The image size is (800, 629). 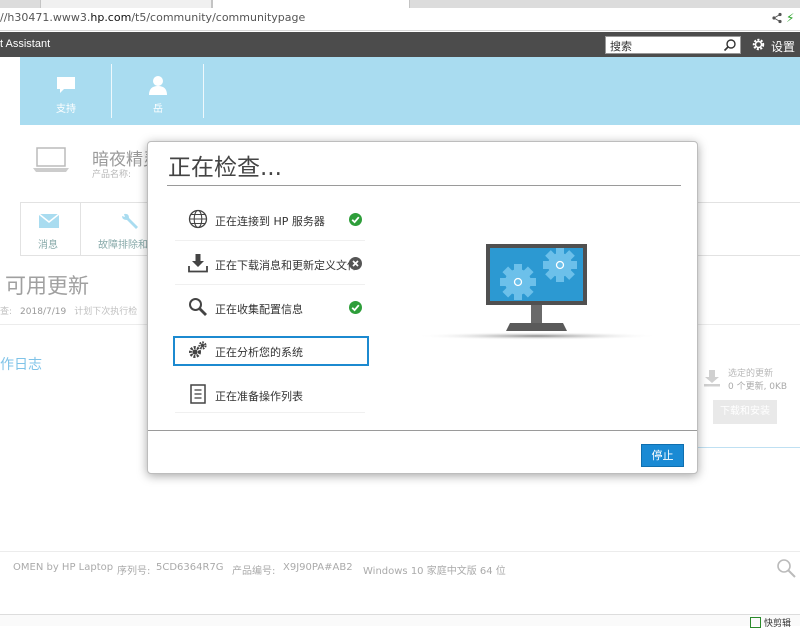 I want to click on step-download-definitions: 正在下载消息和更新定义文件, so click(x=271, y=264).